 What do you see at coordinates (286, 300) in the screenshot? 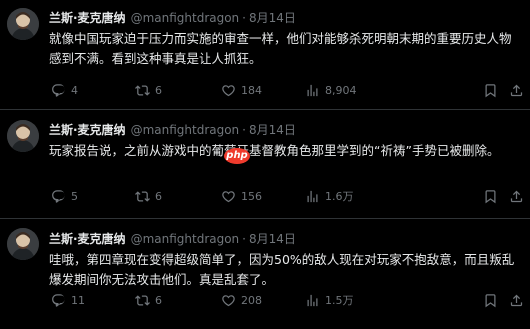
I see `tweet-actions: 11 6 208 1.5万` at bounding box center [286, 300].